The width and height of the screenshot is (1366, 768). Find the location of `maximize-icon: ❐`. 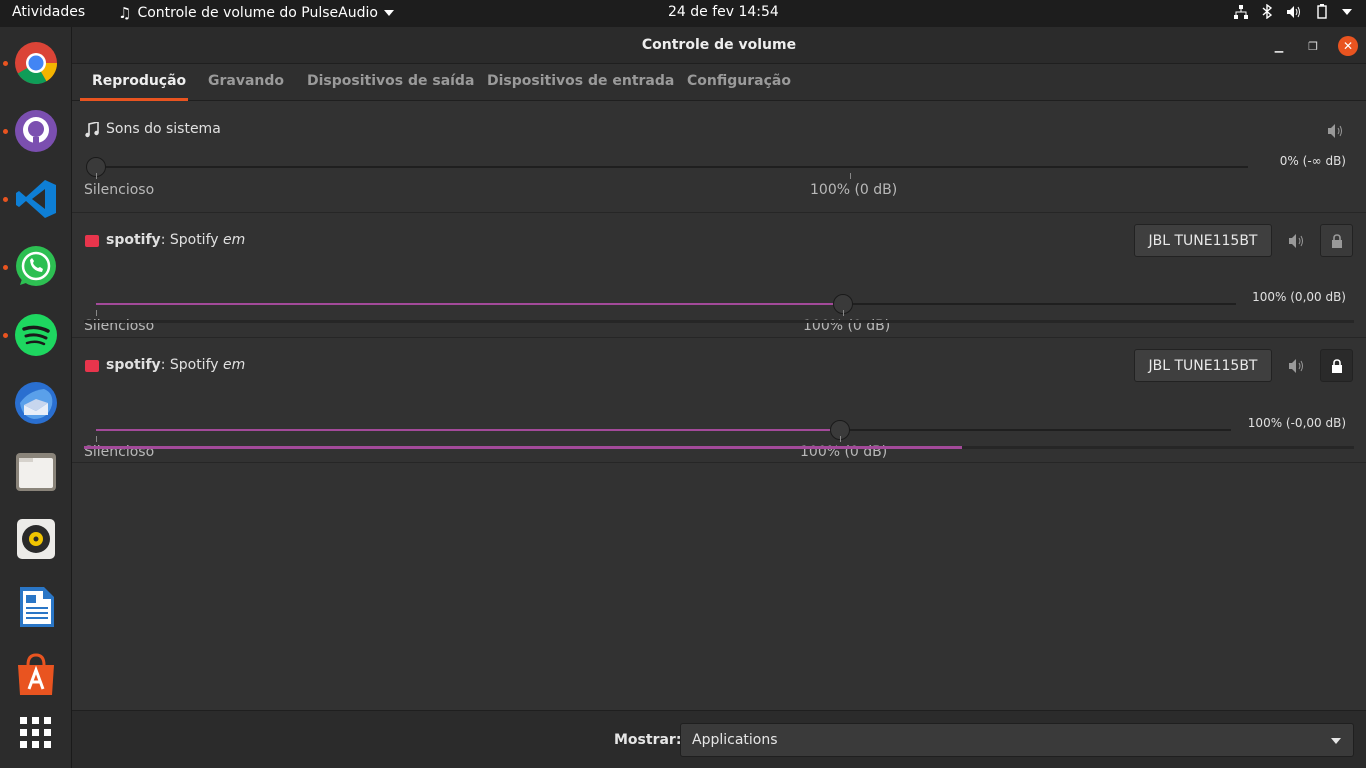

maximize-icon: ❐ is located at coordinates (1313, 46).